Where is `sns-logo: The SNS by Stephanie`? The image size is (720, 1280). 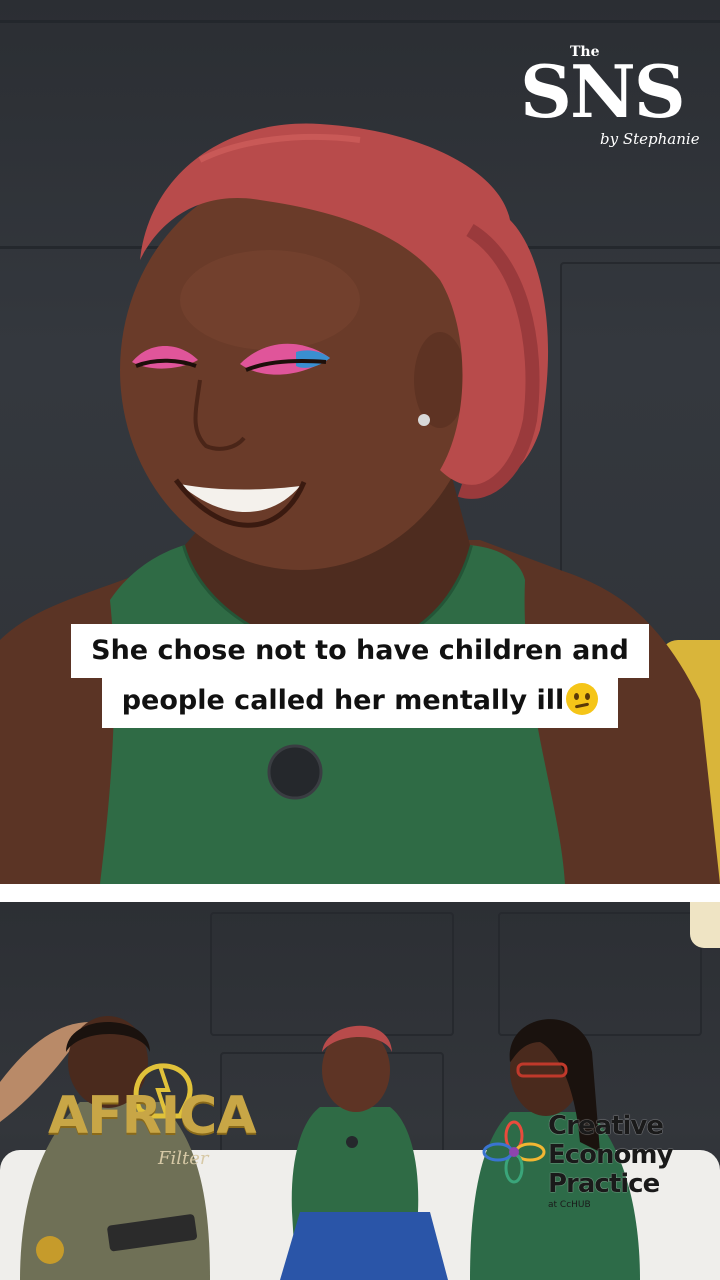 sns-logo: The SNS by Stephanie is located at coordinates (610, 104).